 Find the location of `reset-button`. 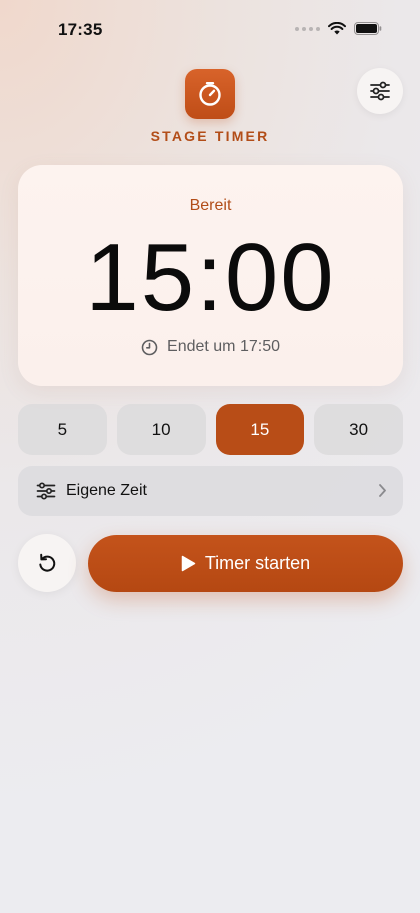

reset-button is located at coordinates (47, 563).